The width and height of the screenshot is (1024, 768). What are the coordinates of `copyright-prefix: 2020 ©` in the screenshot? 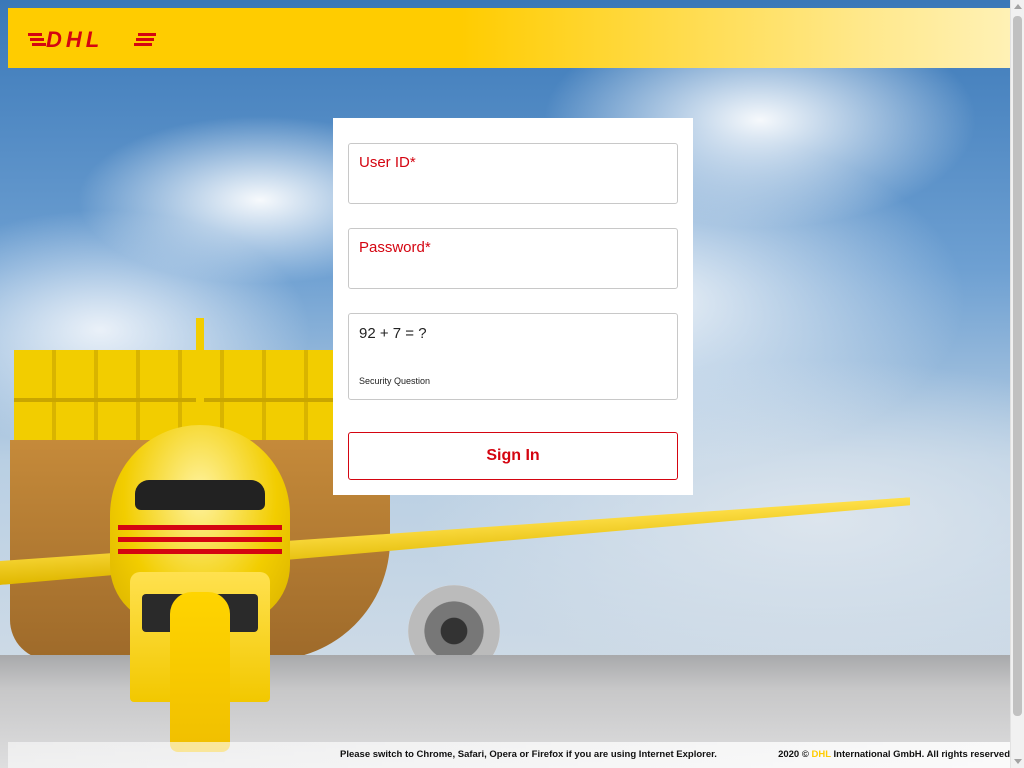 It's located at (793, 754).